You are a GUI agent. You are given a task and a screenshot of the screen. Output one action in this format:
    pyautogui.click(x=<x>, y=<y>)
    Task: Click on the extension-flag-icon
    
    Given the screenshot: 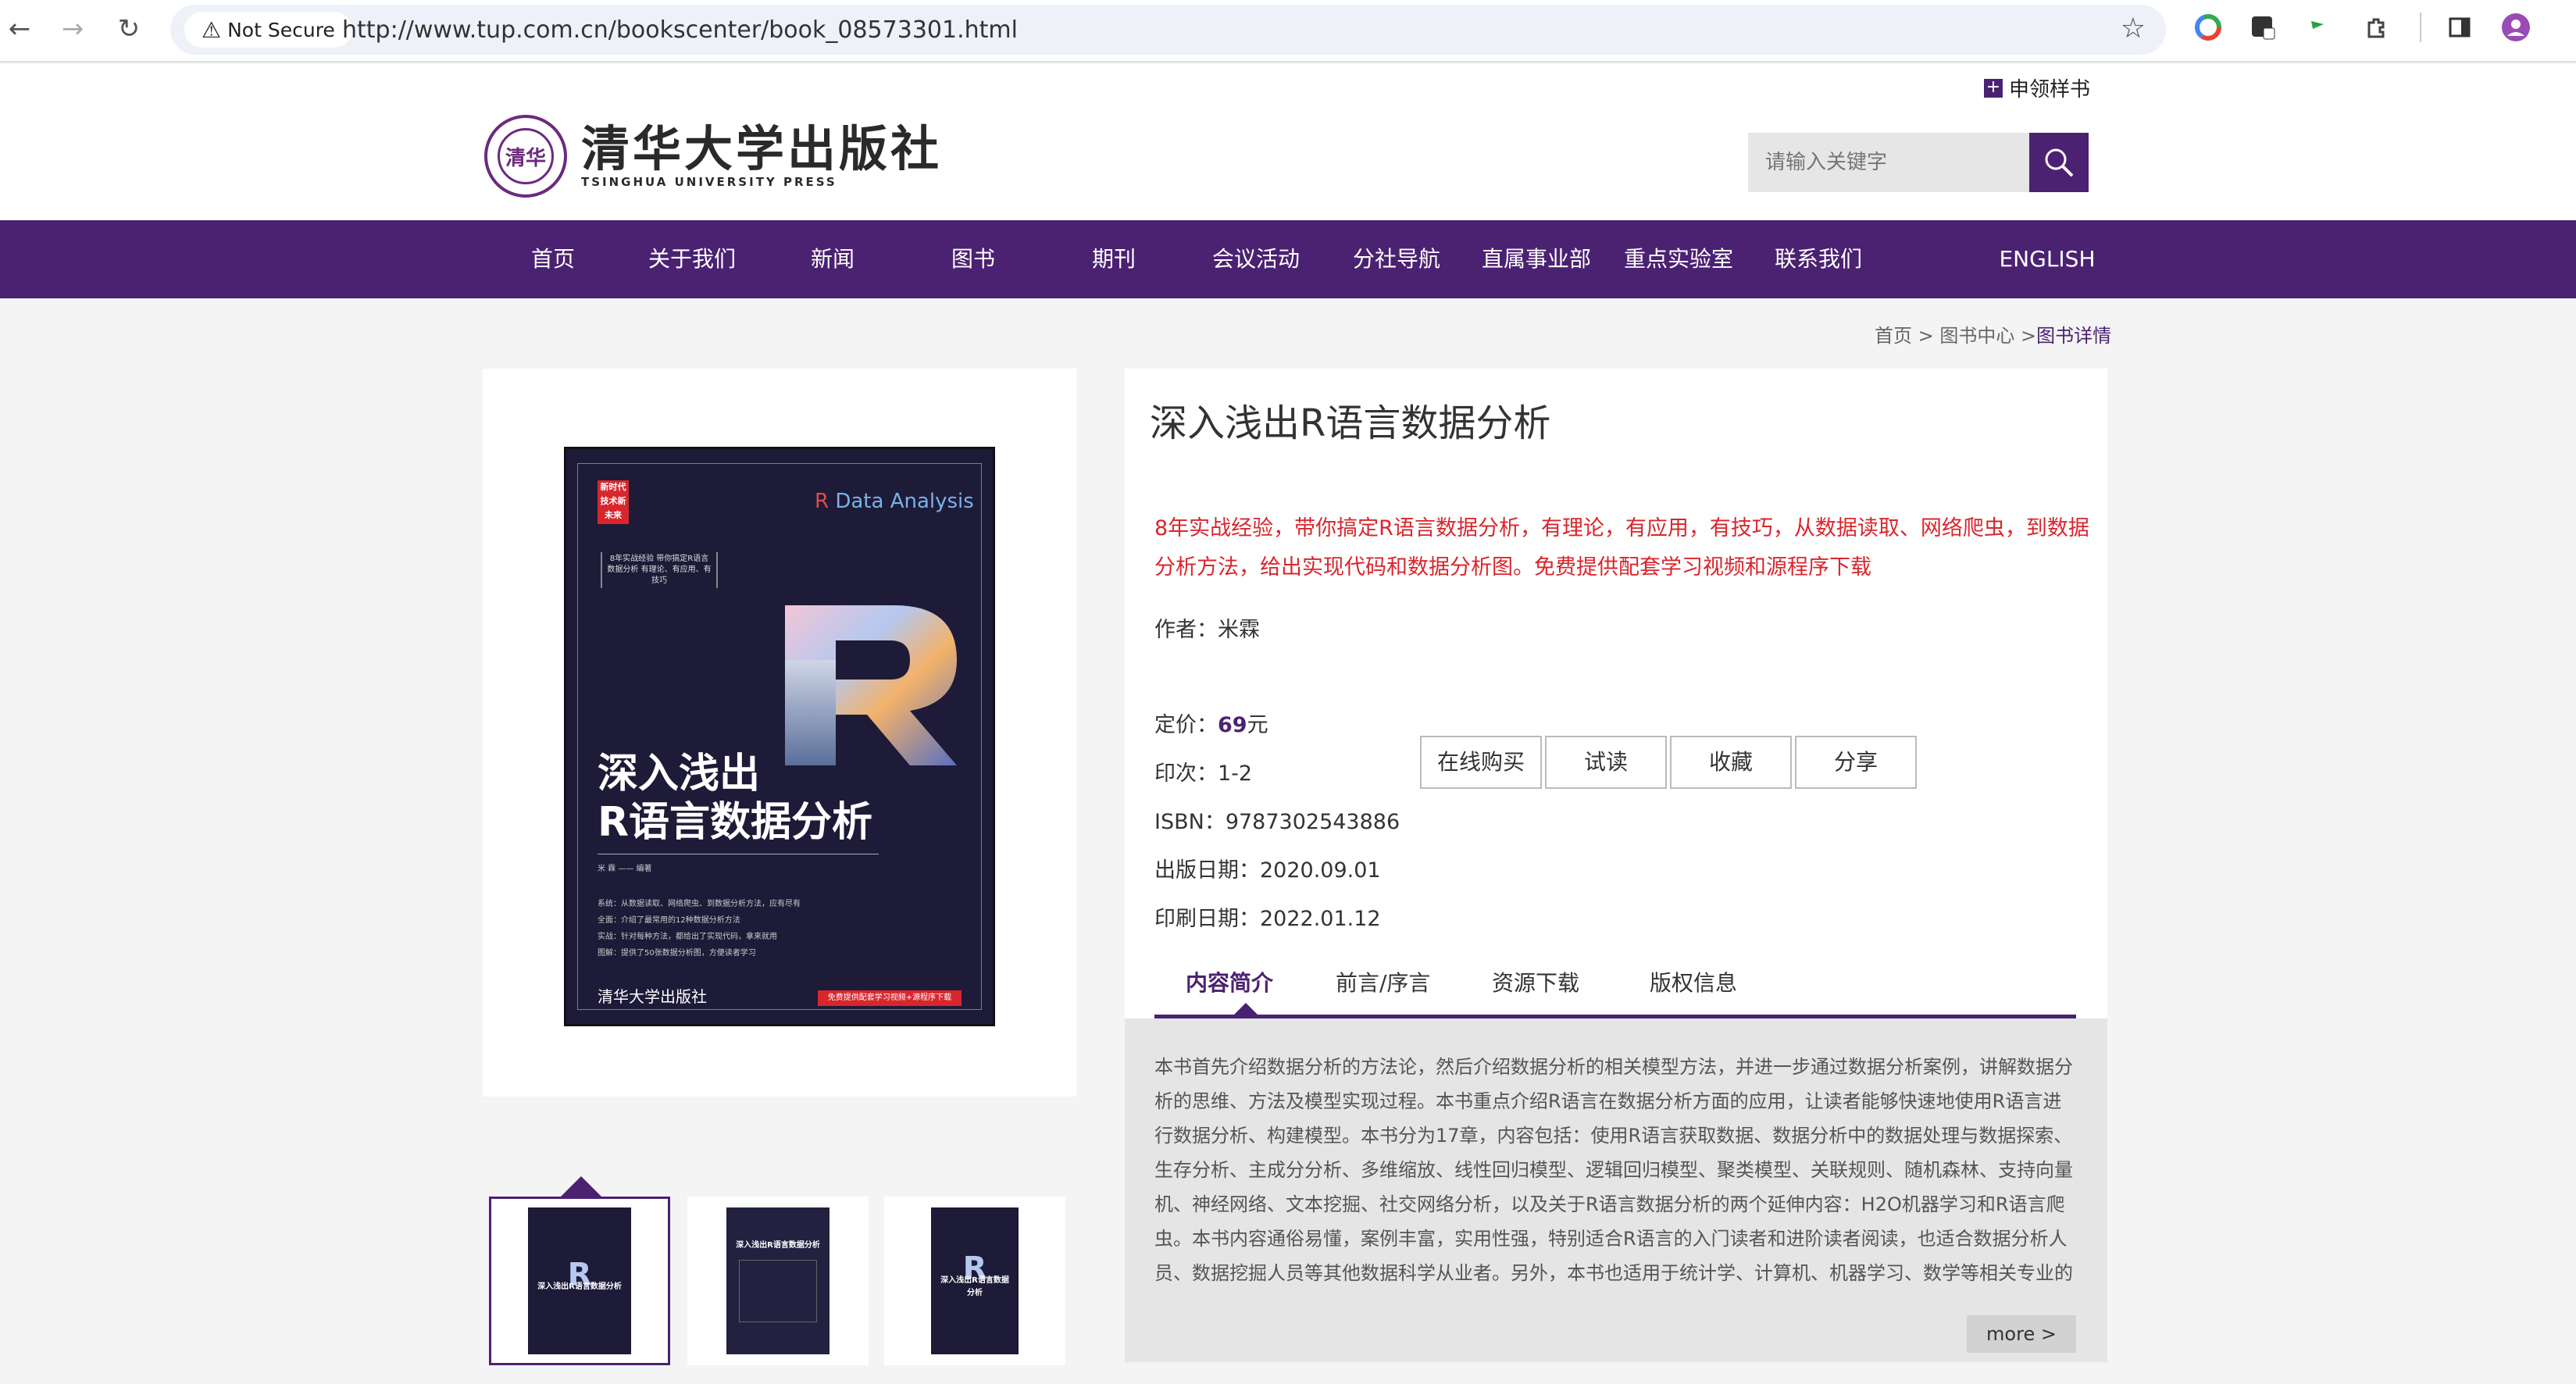 What is the action you would take?
    pyautogui.click(x=2317, y=27)
    